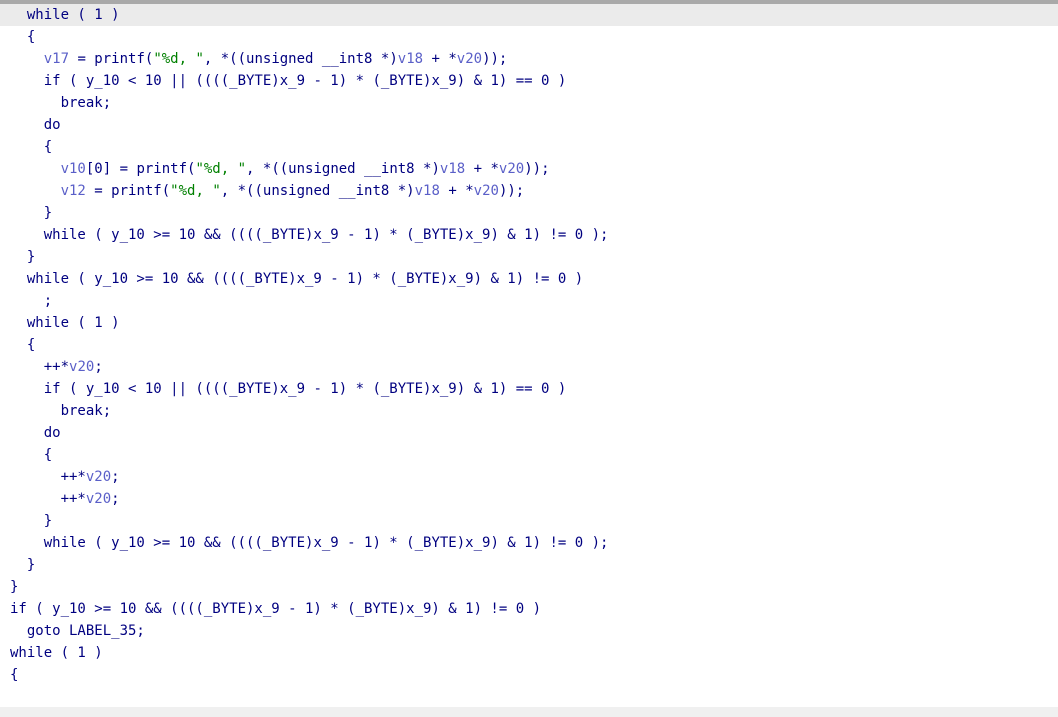 Image resolution: width=1058 pixels, height=717 pixels. I want to click on code-line: goto LABEL_35;, so click(529, 631).